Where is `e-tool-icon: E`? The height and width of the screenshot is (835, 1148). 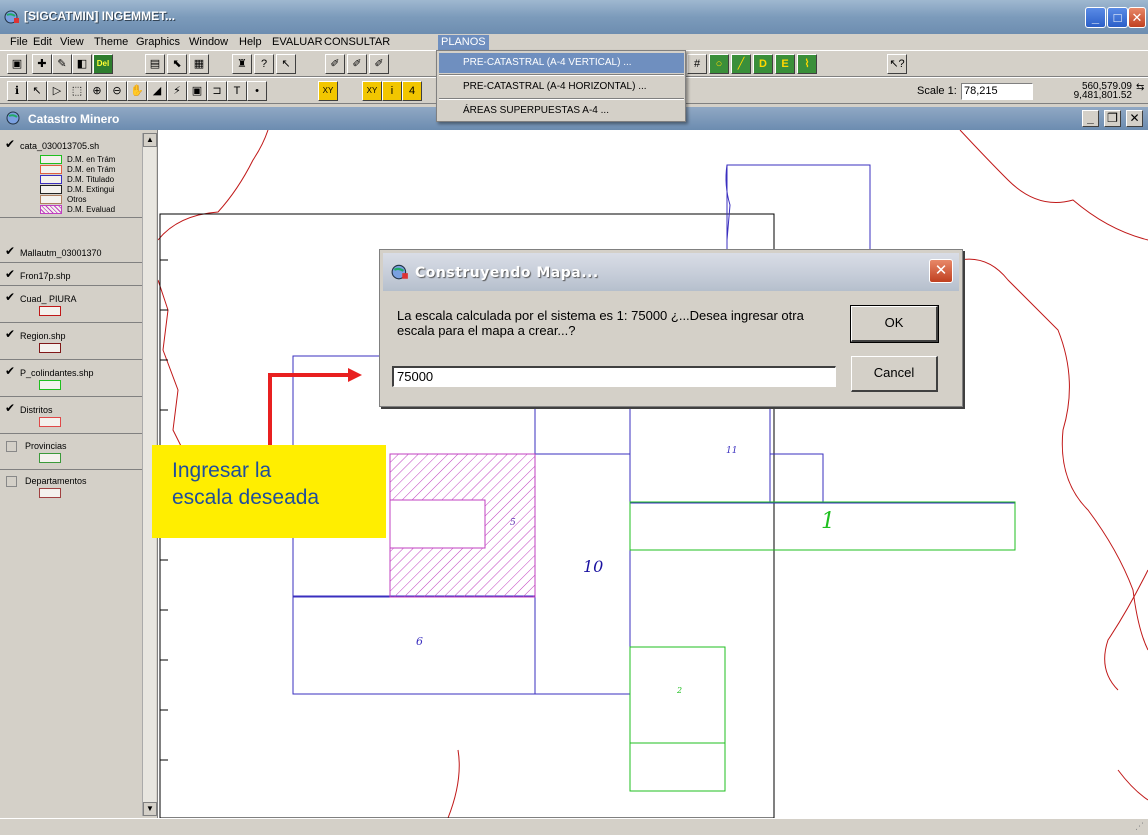
e-tool-icon: E is located at coordinates (785, 64).